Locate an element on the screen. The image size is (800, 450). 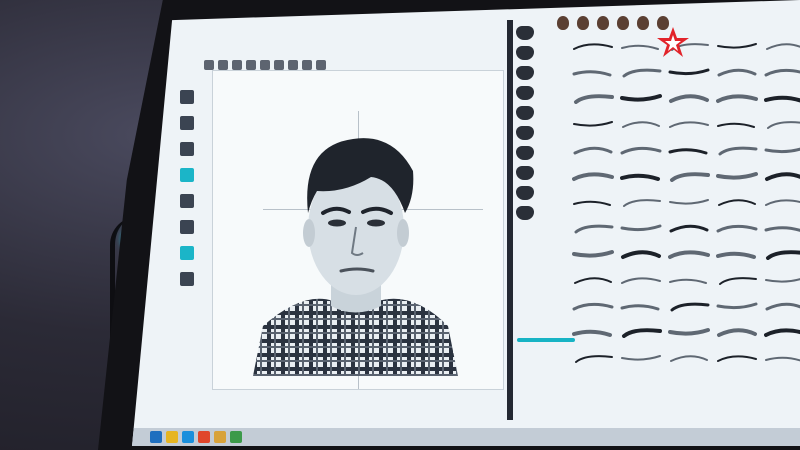
text-icon is located at coordinates (187, 253).